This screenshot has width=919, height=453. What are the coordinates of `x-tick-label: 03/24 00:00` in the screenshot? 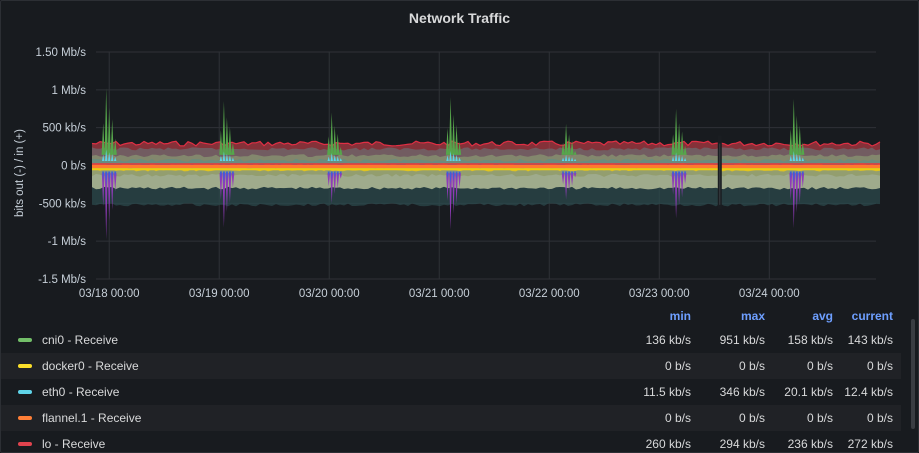 It's located at (769, 294).